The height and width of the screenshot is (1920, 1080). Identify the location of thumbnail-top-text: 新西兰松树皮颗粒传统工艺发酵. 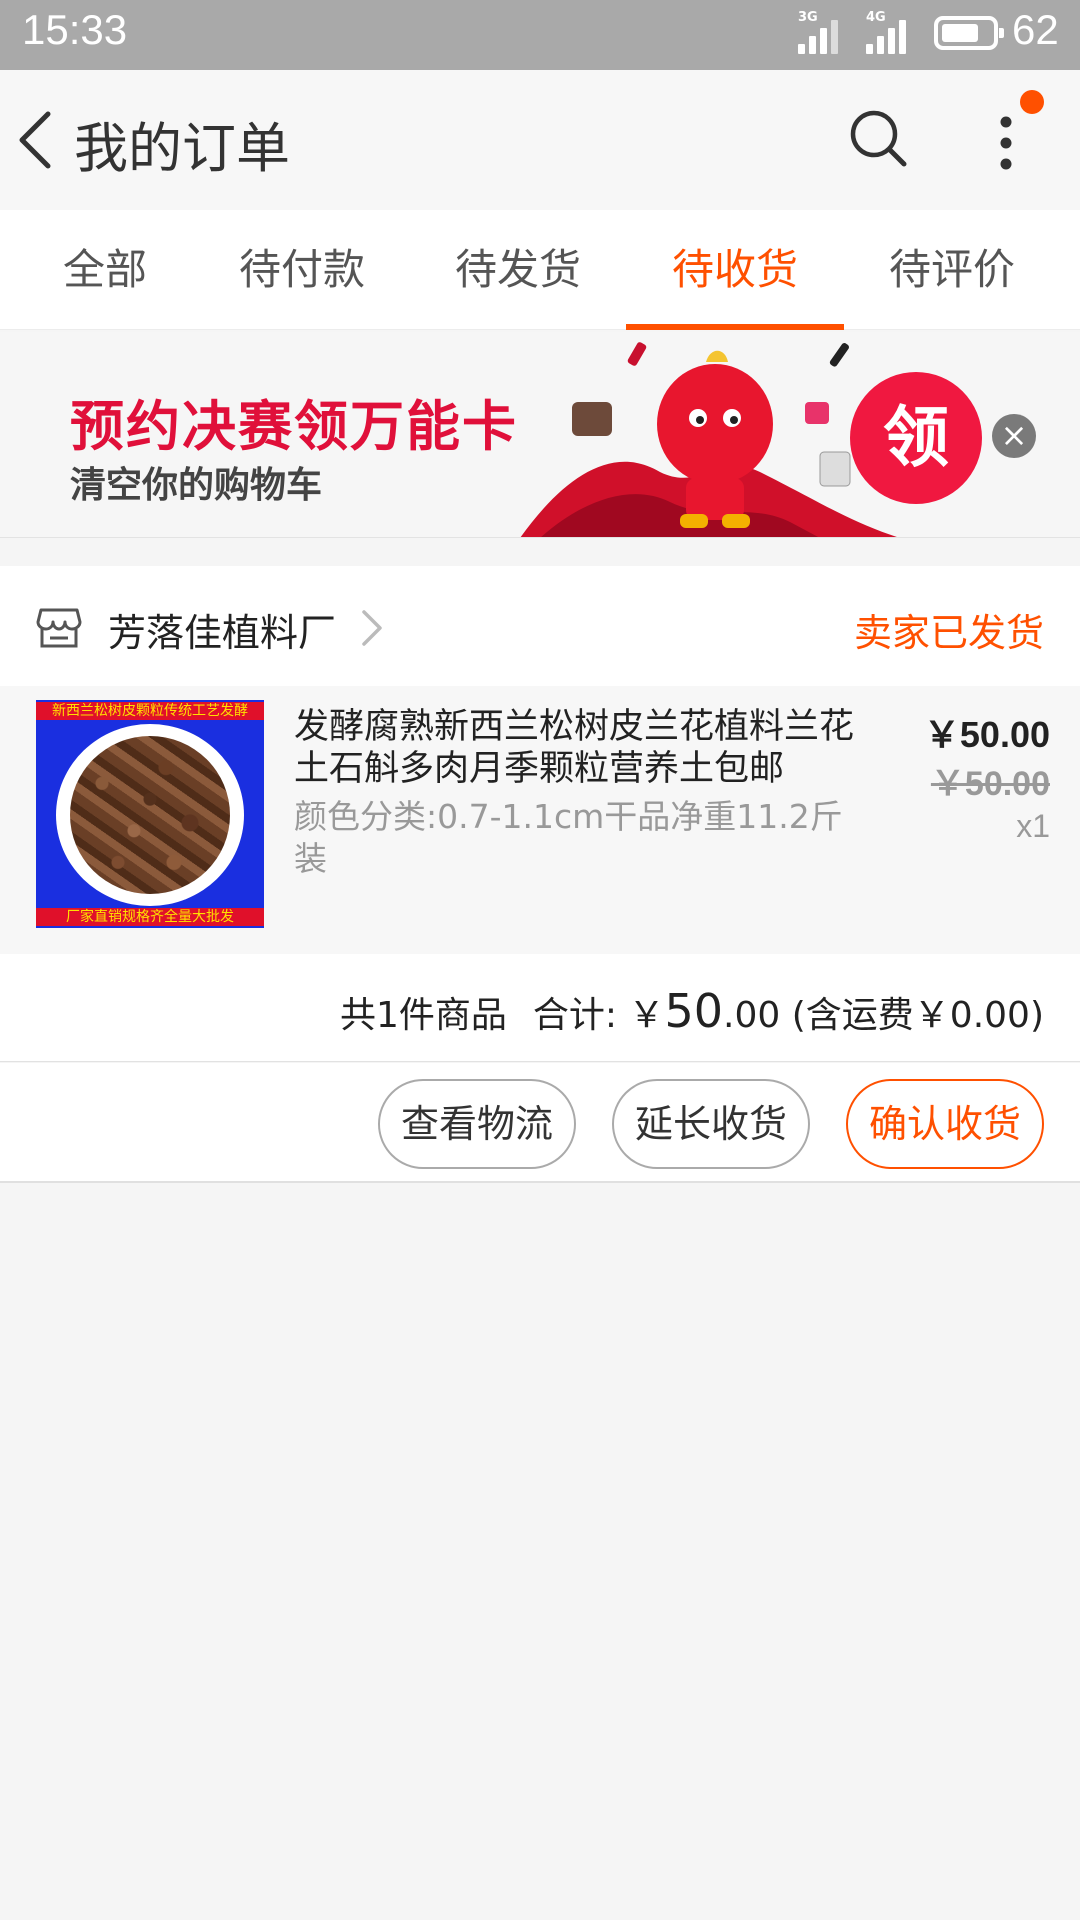
(150, 711).